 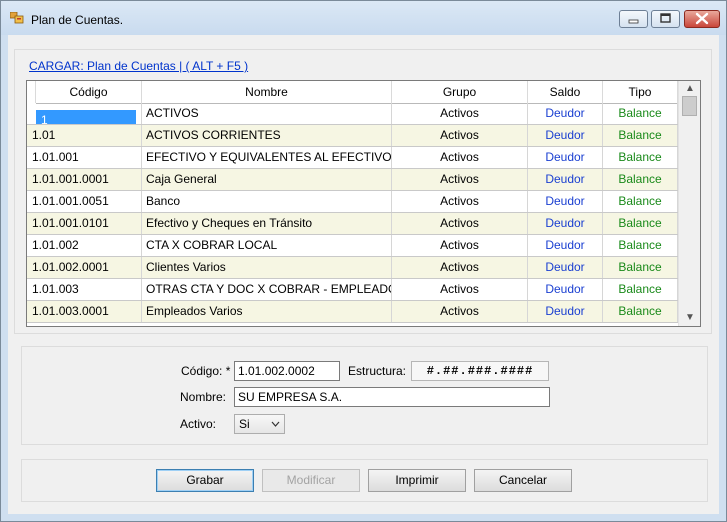 I want to click on chevron-down-icon, so click(x=275, y=424).